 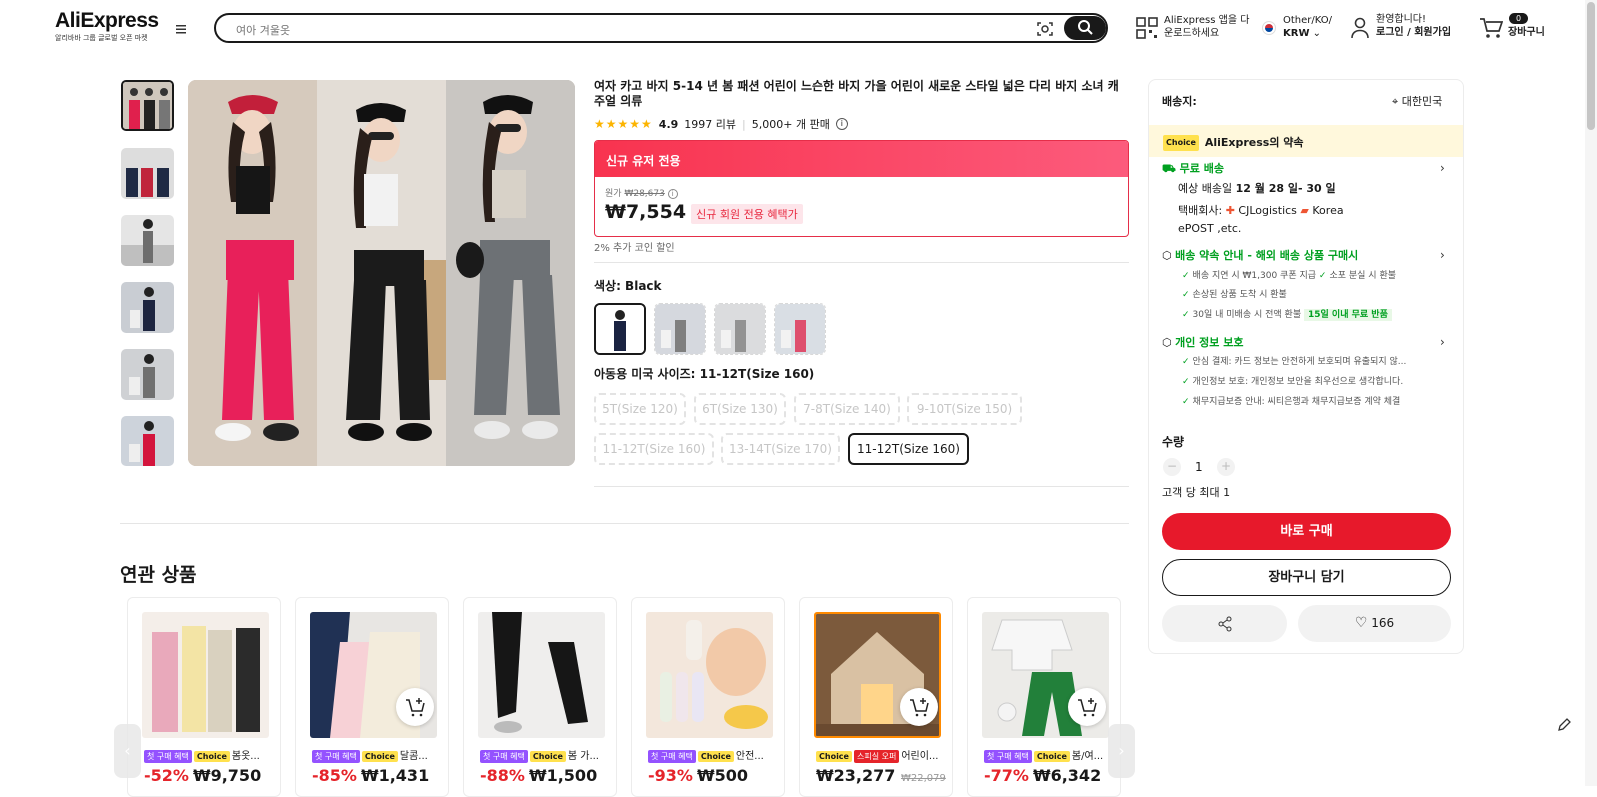 What do you see at coordinates (371, 775) in the screenshot?
I see `product-card-price: -85% ₩1,431` at bounding box center [371, 775].